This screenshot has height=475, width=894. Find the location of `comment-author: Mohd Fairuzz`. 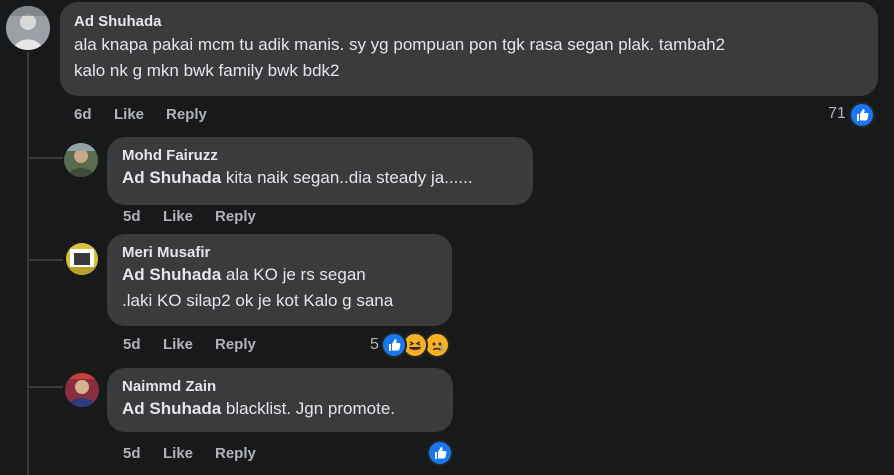

comment-author: Mohd Fairuzz is located at coordinates (320, 155).